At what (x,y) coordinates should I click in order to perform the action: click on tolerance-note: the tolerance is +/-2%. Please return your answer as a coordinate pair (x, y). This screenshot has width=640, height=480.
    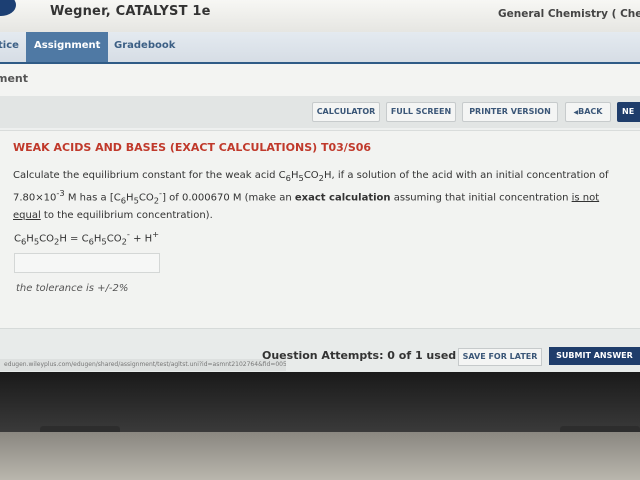
    Looking at the image, I should click on (72, 288).